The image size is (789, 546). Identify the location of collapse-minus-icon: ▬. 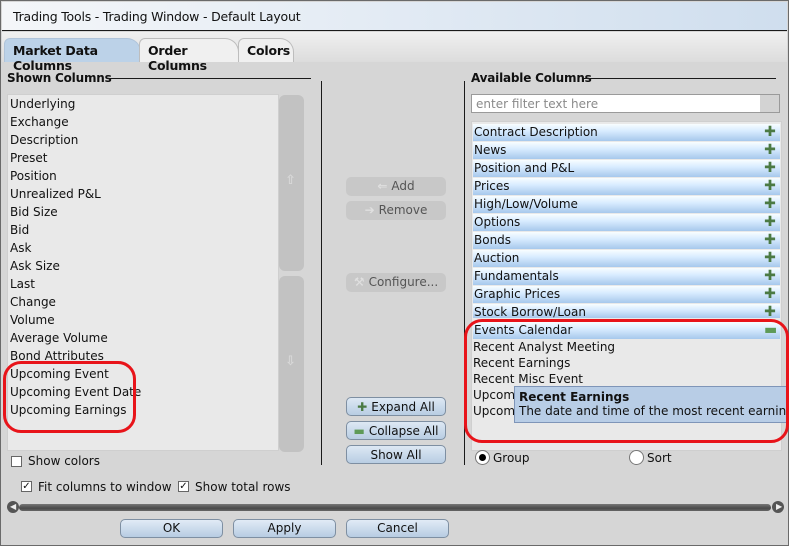
(770, 330).